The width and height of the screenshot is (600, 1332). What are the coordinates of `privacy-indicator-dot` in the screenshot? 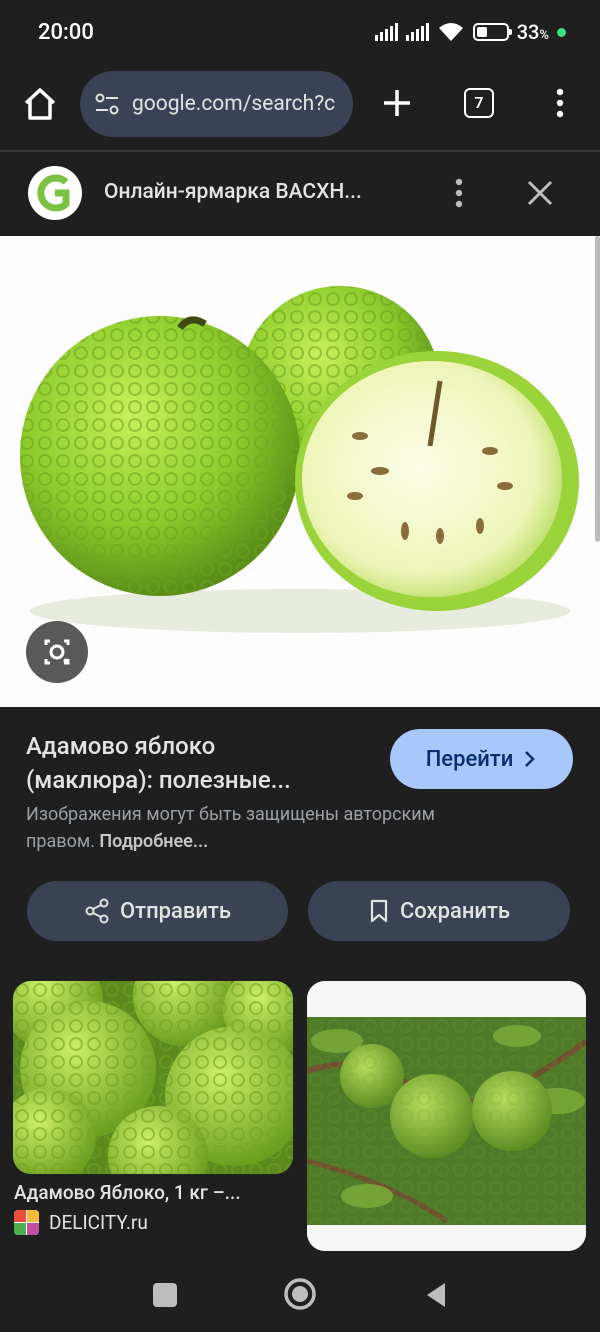 It's located at (561, 32).